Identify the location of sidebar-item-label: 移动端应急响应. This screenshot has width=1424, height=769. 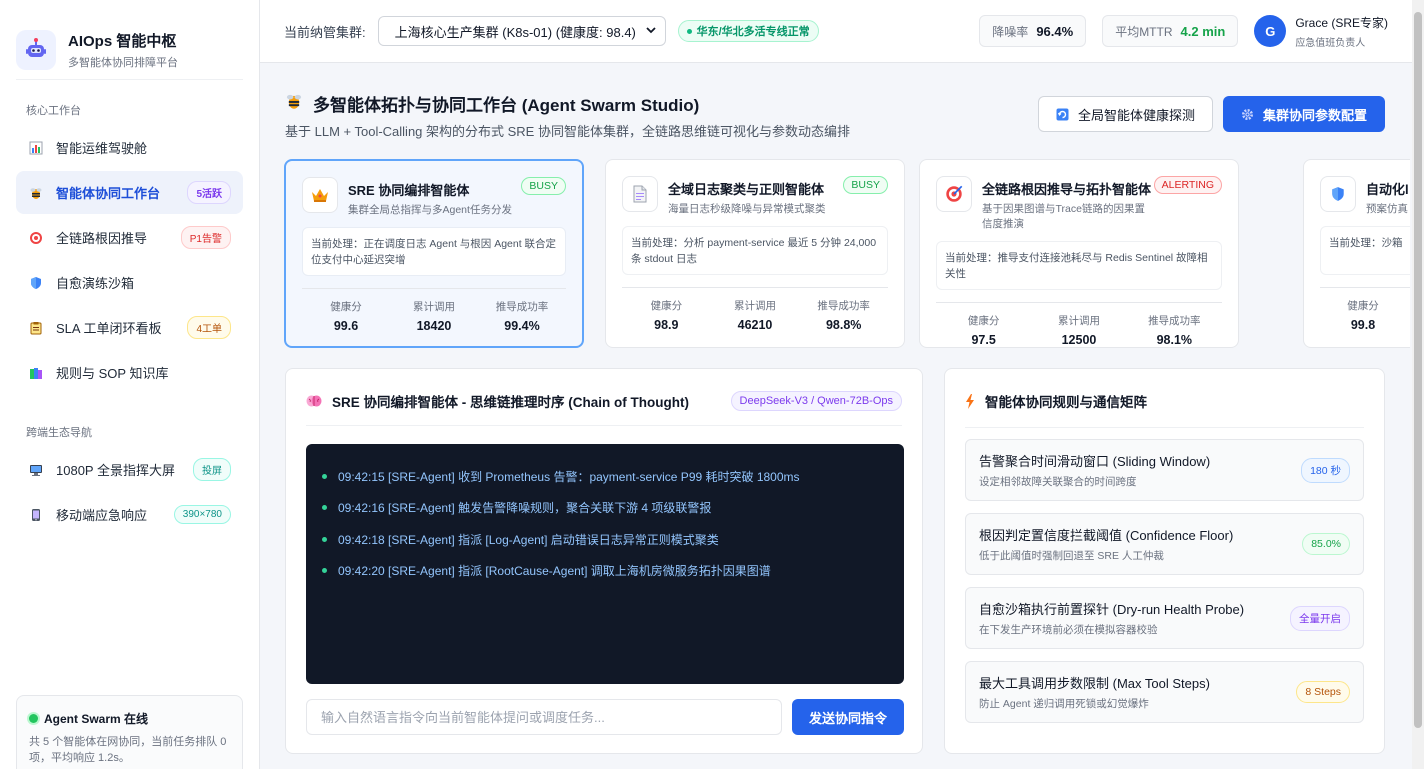
(102, 515).